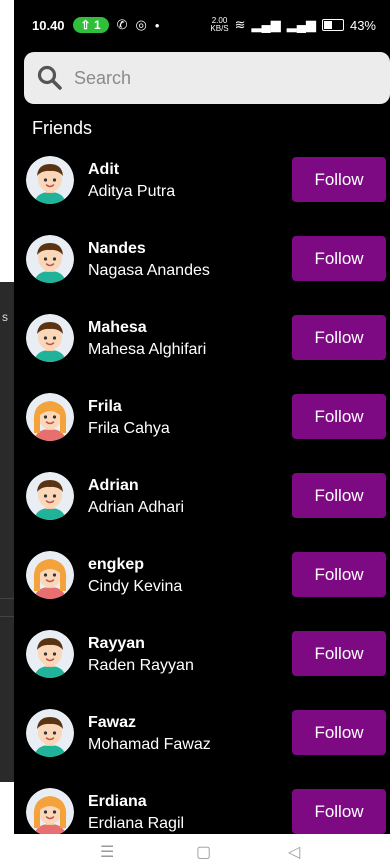 The height and width of the screenshot is (865, 392). What do you see at coordinates (332, 25) in the screenshot?
I see `battery-icon` at bounding box center [332, 25].